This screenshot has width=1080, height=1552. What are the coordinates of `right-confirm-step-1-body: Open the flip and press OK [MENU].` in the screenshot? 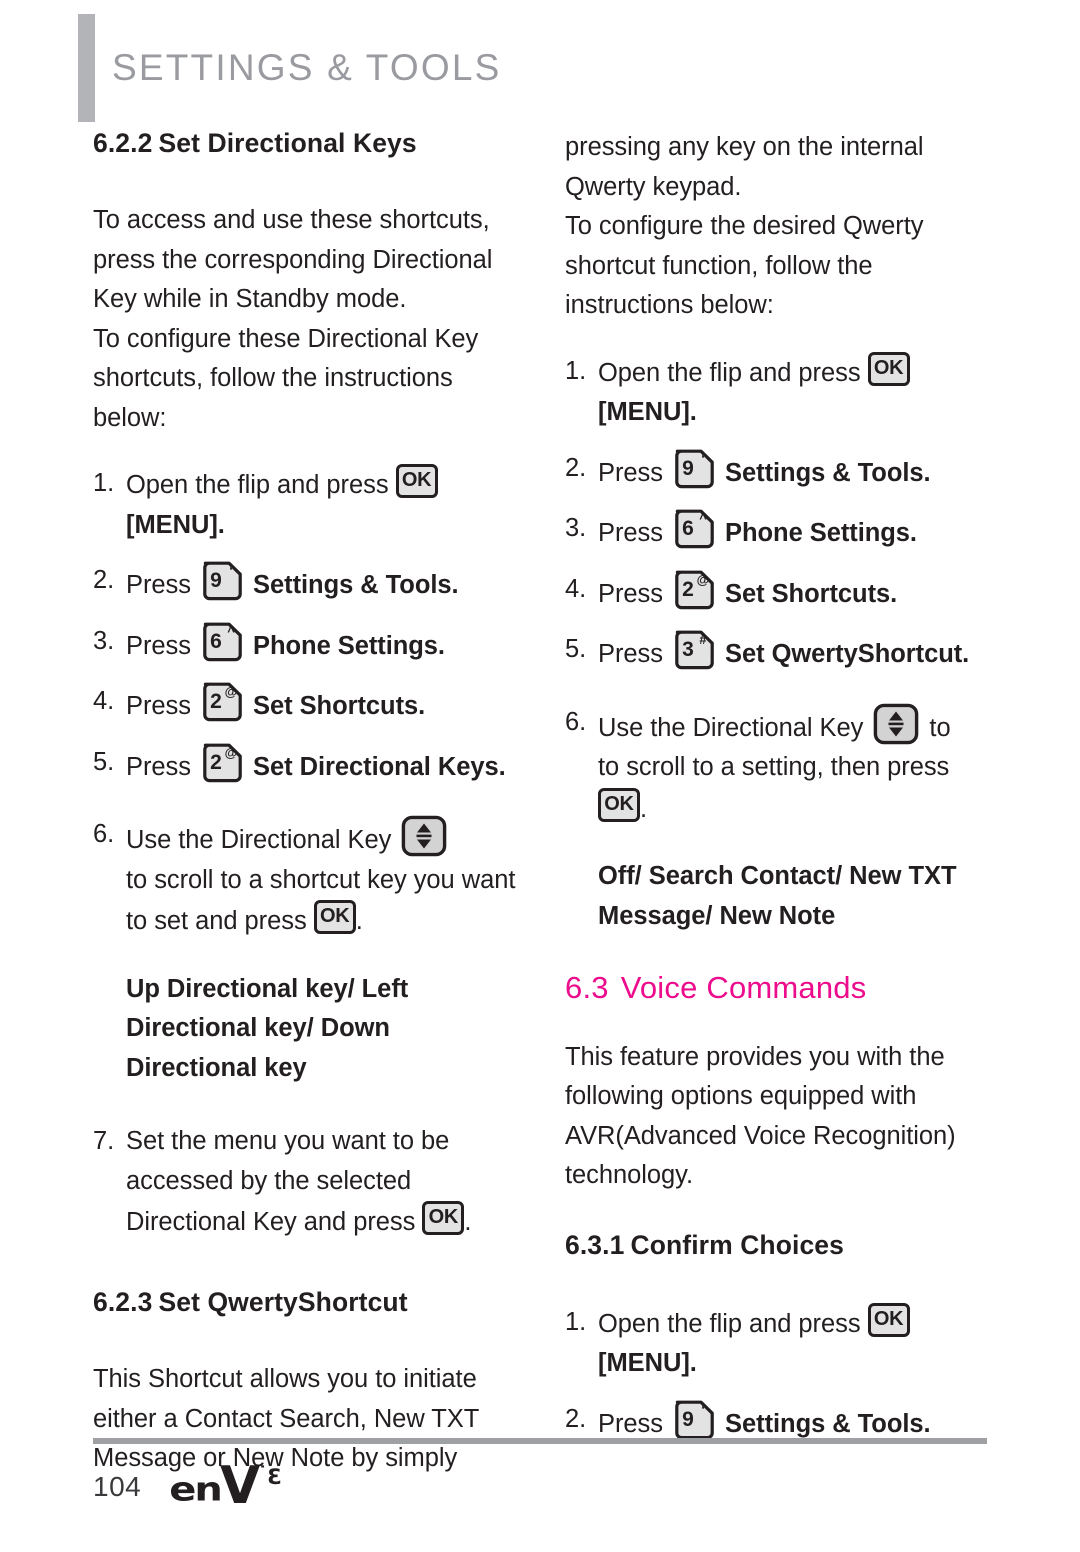 It's located at (797, 1343).